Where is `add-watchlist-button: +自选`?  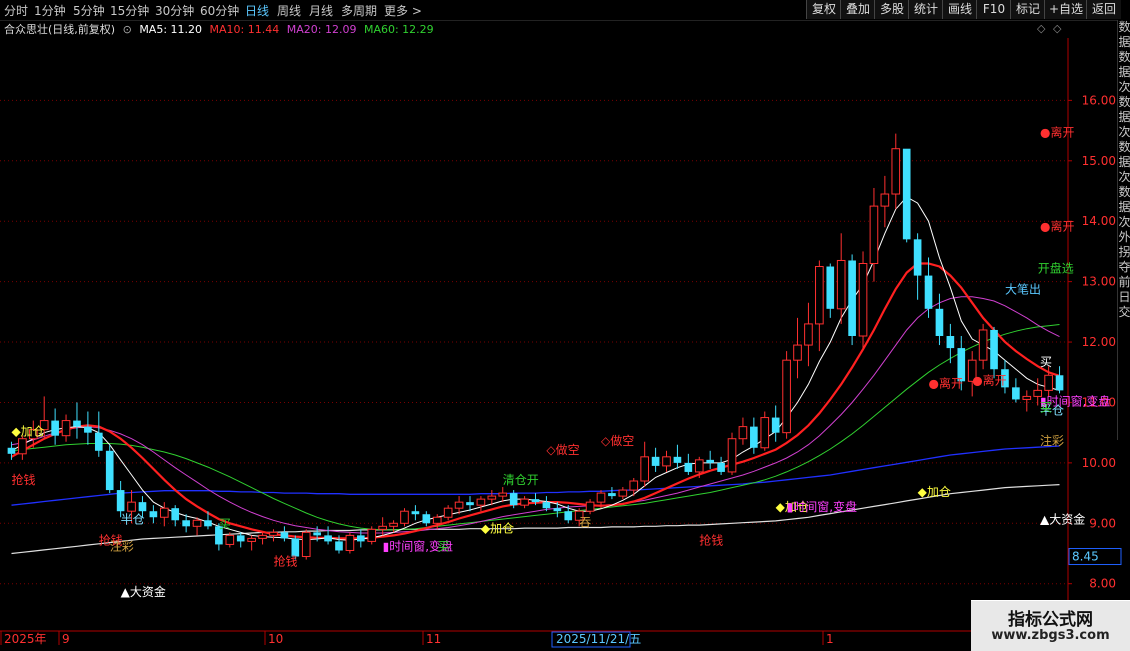
add-watchlist-button: +自选 is located at coordinates (1065, 9).